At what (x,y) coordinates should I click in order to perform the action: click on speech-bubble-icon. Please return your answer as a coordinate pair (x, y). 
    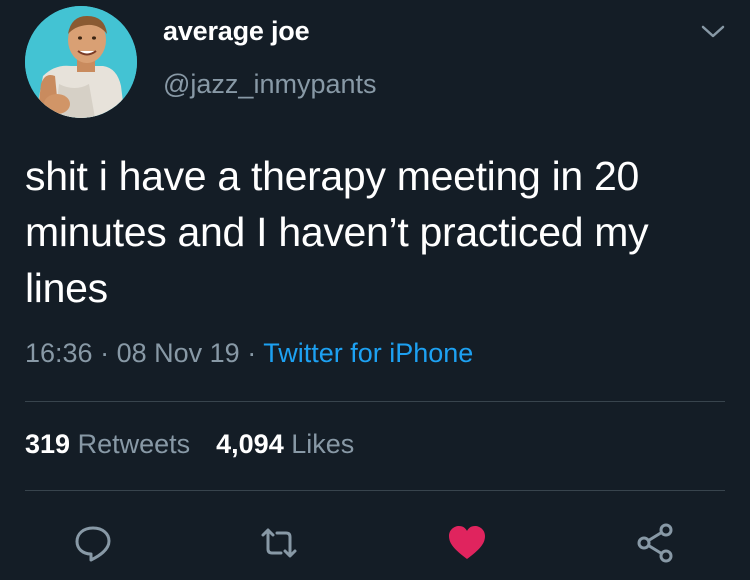
    Looking at the image, I should click on (93, 544).